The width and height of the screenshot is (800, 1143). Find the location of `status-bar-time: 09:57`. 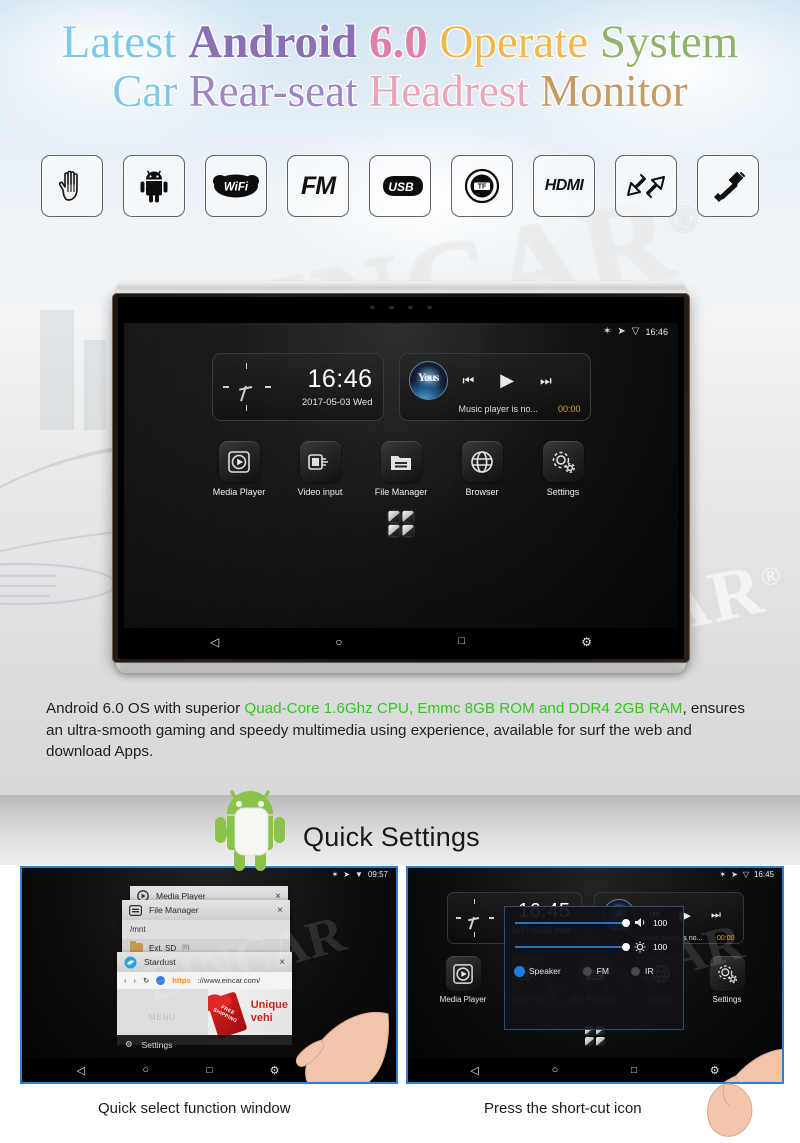

status-bar-time: 09:57 is located at coordinates (377, 874).